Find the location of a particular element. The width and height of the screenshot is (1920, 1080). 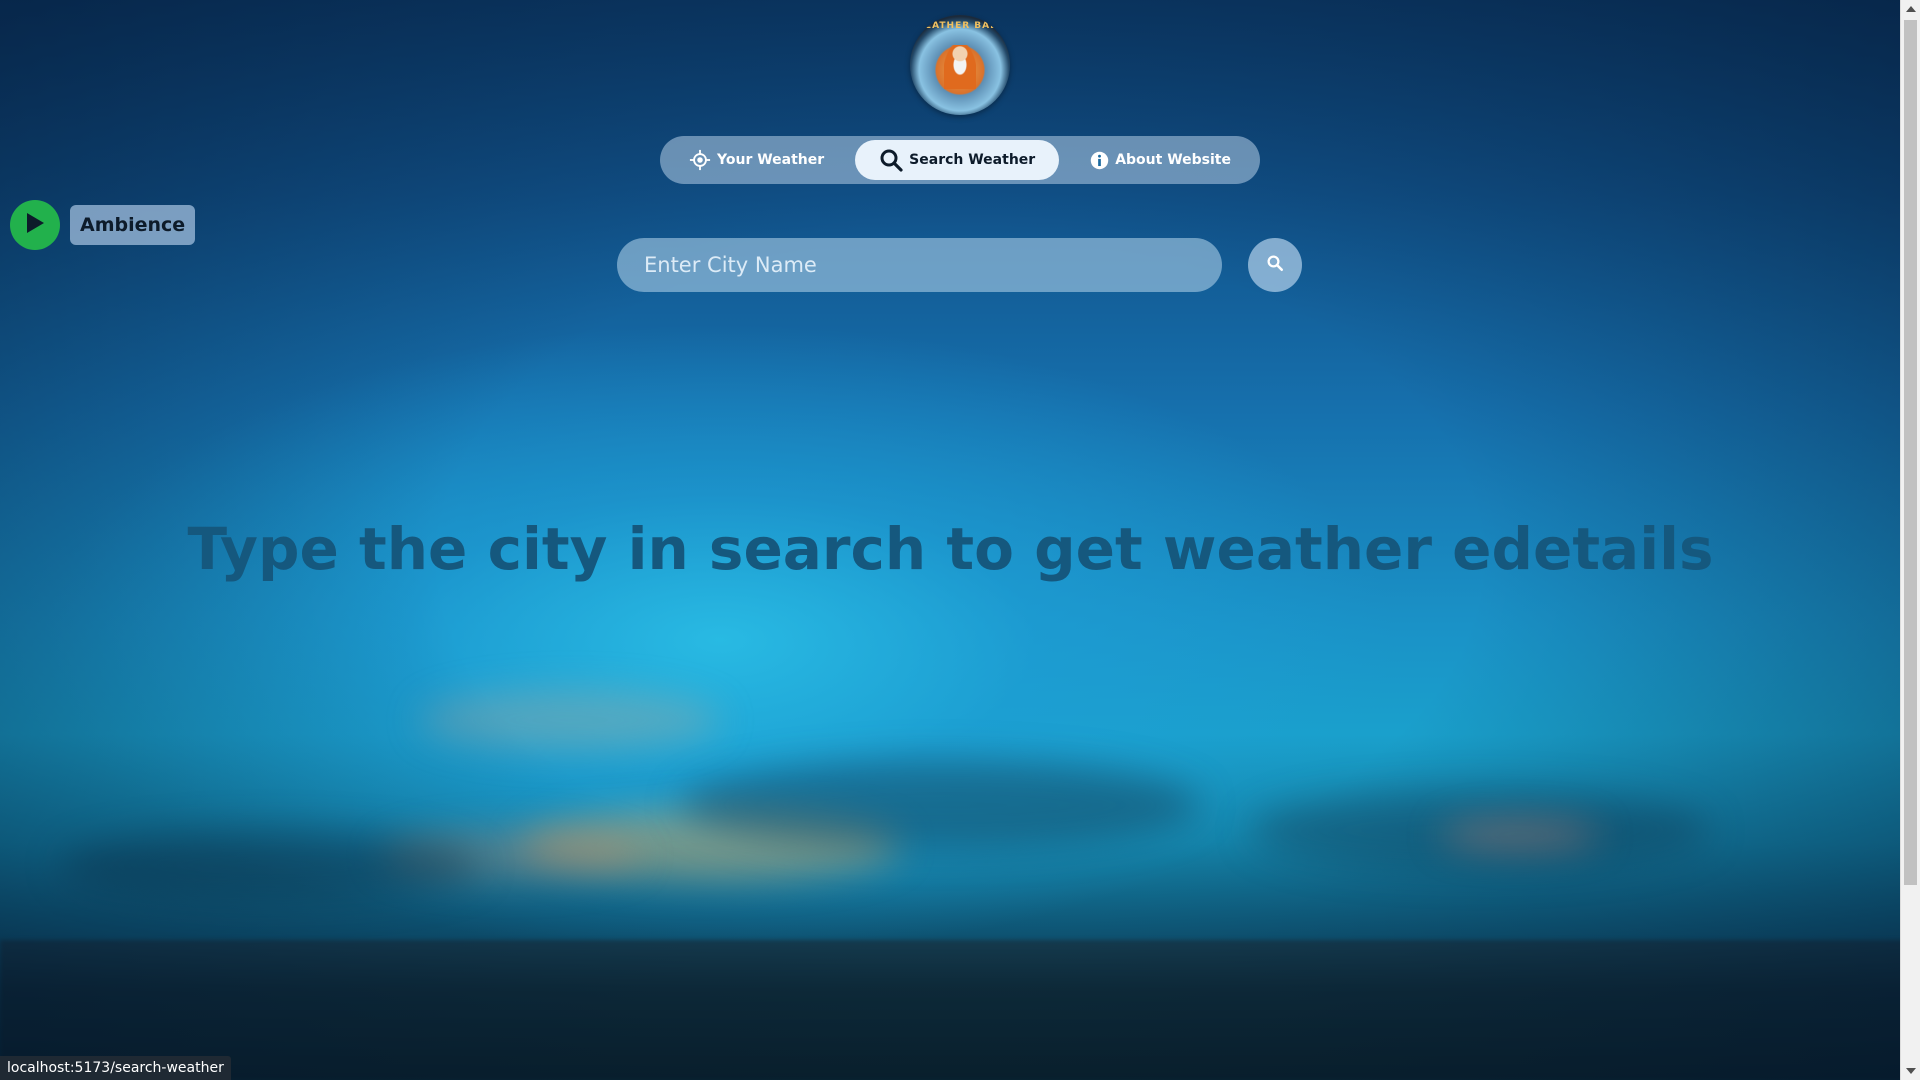

scroll-down-icon is located at coordinates (1911, 1071).